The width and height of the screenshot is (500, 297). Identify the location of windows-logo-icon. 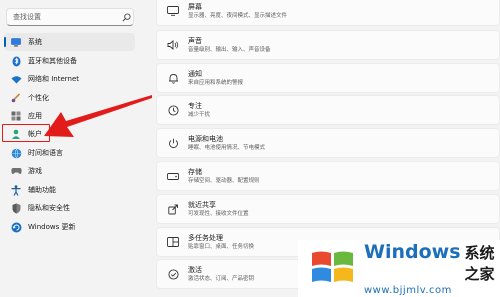
(333, 269).